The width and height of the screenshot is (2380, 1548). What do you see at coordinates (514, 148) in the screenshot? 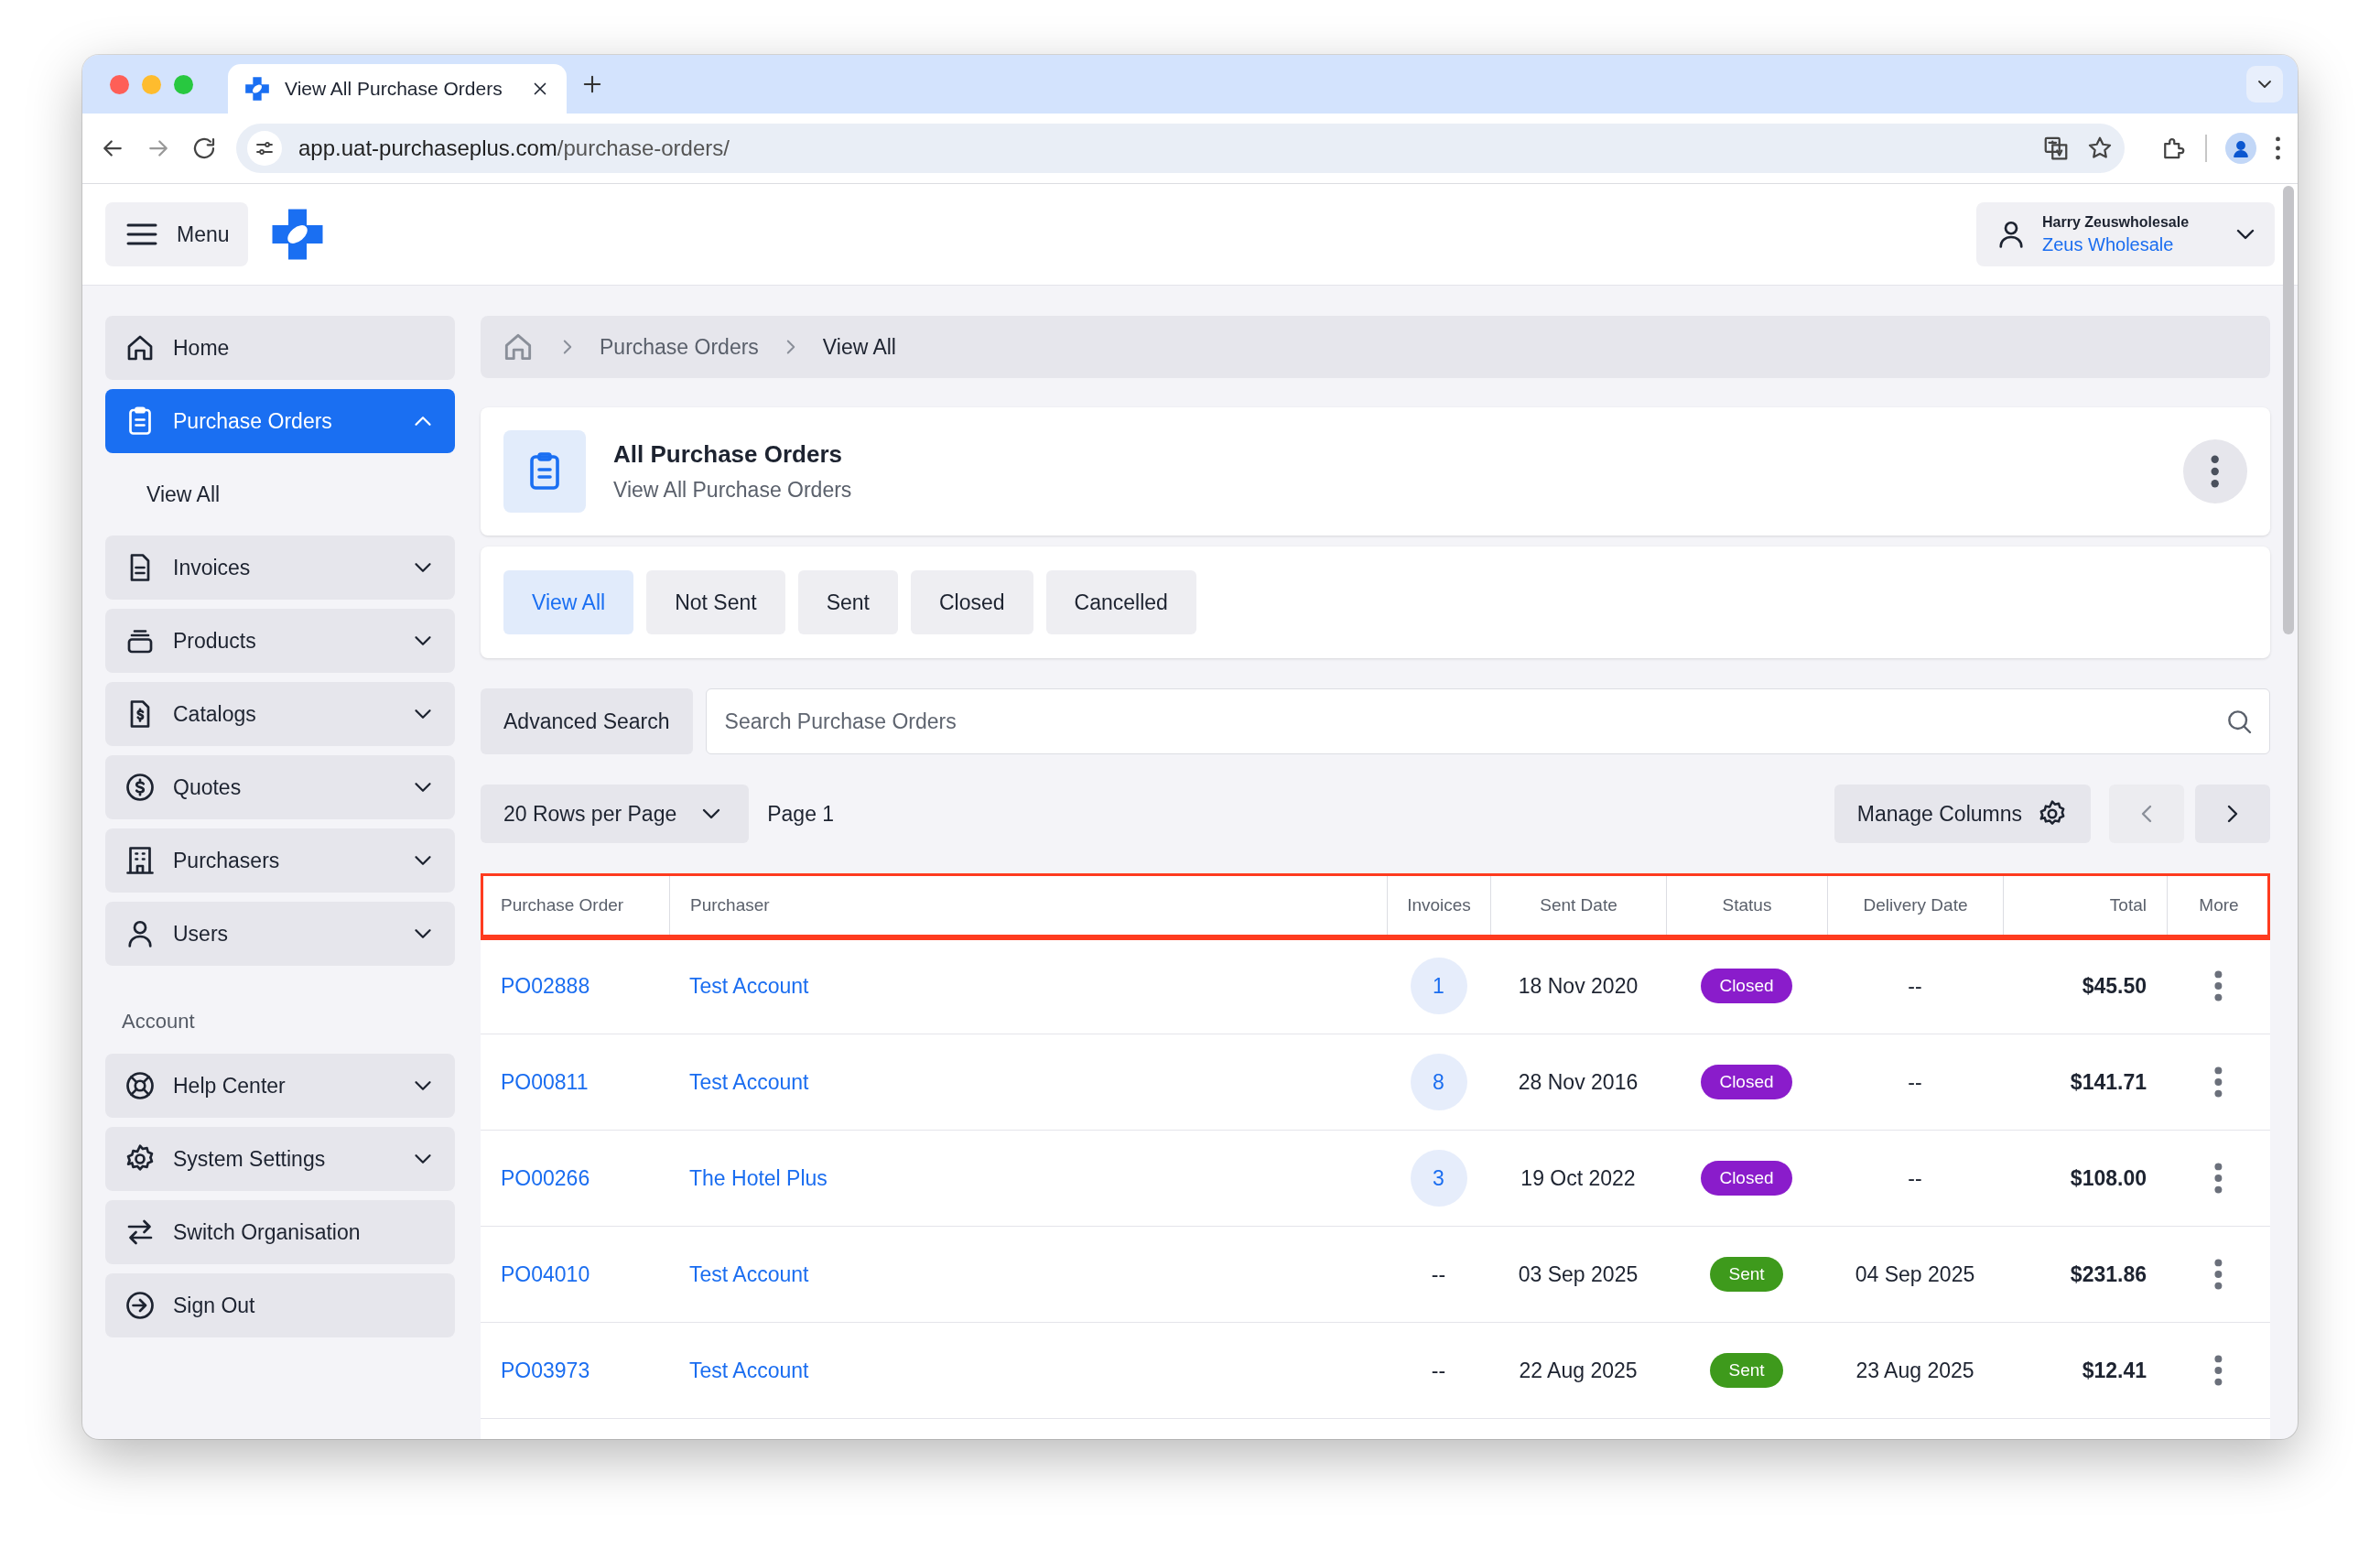
I see `url-text: app.uat-purchaseplus.com/purchase-orders/` at bounding box center [514, 148].